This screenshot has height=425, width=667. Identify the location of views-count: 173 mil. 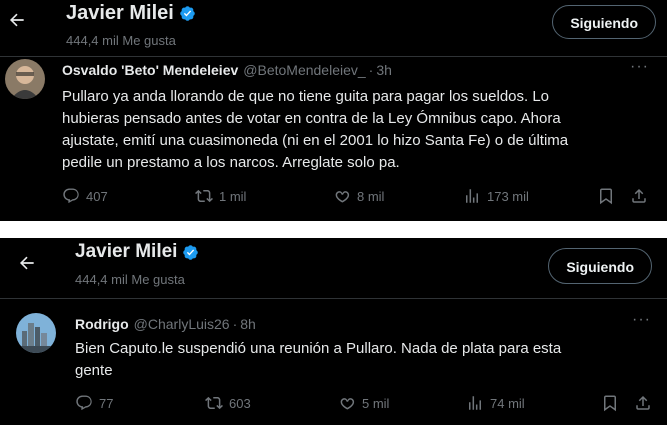
(508, 196).